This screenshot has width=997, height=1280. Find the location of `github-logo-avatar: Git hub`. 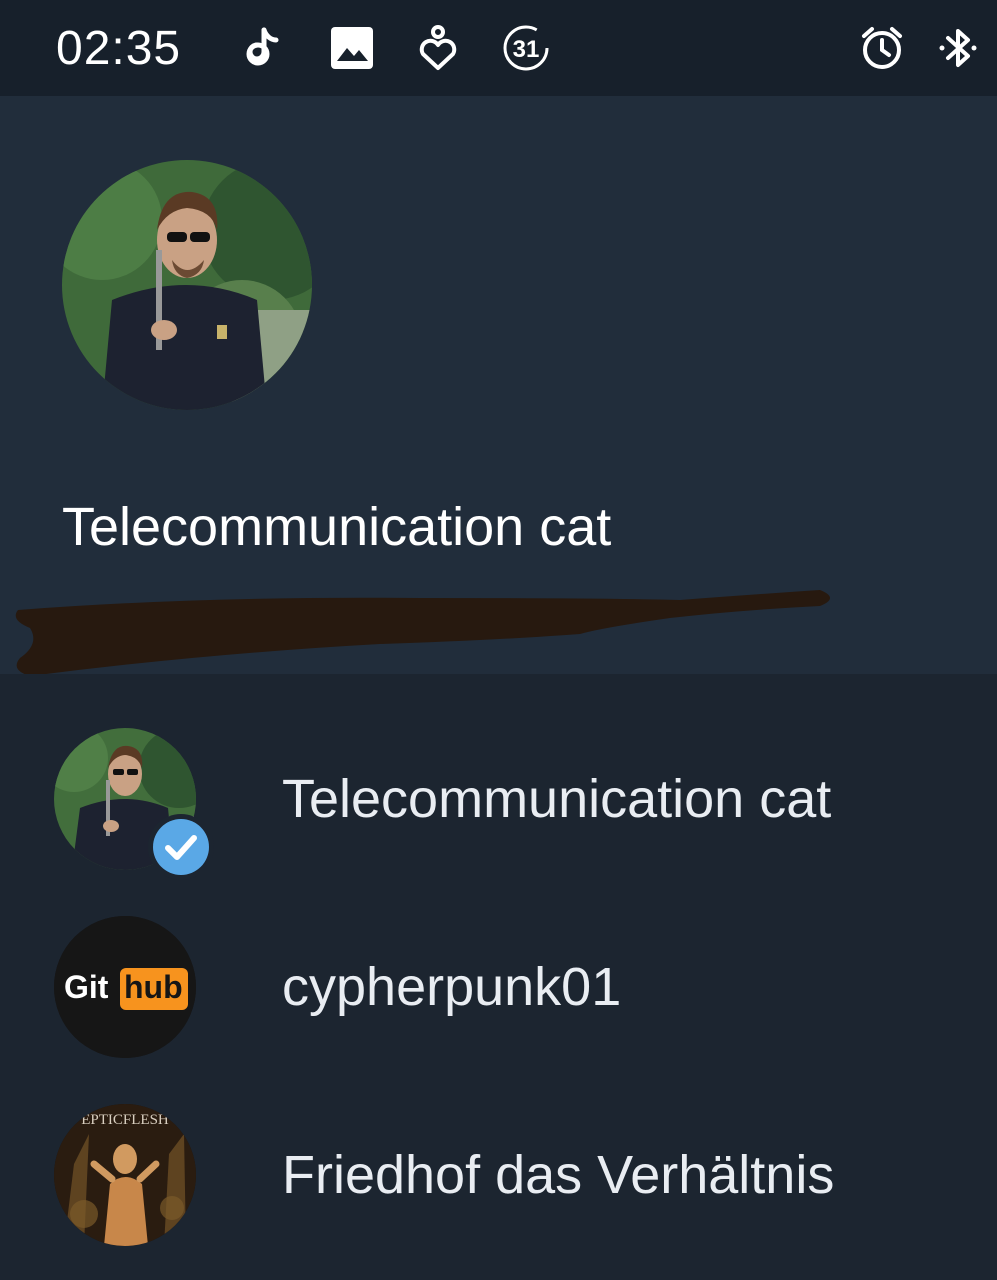

github-logo-avatar: Git hub is located at coordinates (125, 987).